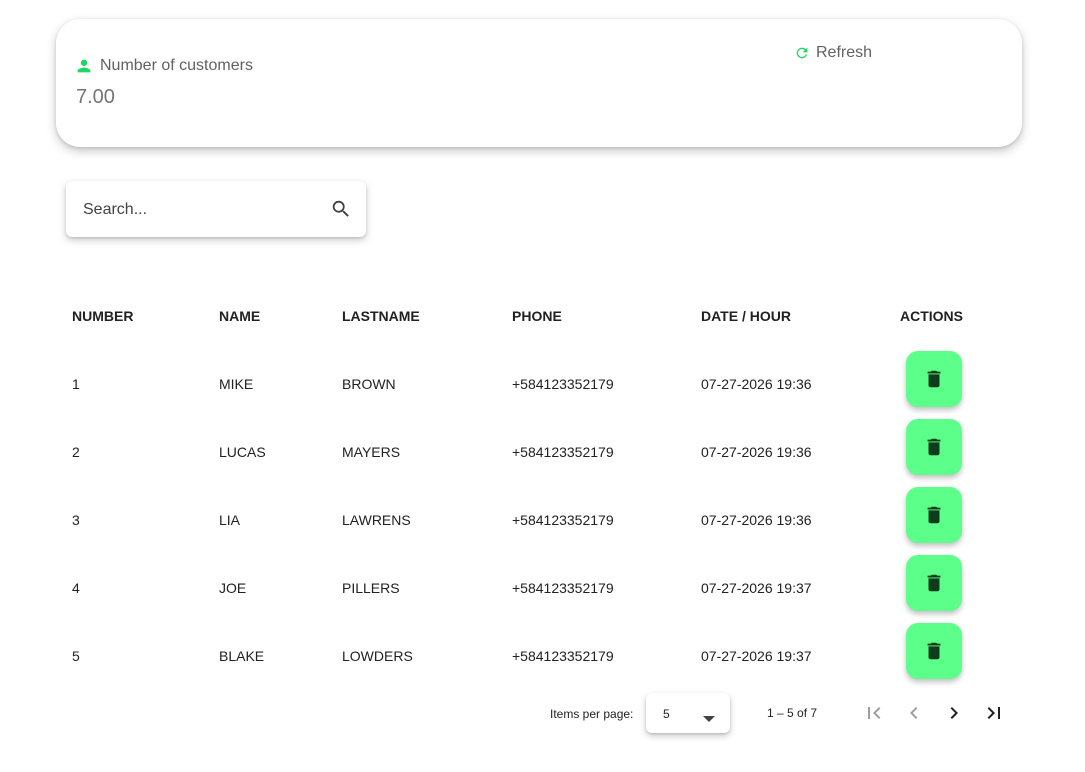 The width and height of the screenshot is (1085, 772). I want to click on customers-stats-card: Number of customers 7.00 Refresh, so click(539, 83).